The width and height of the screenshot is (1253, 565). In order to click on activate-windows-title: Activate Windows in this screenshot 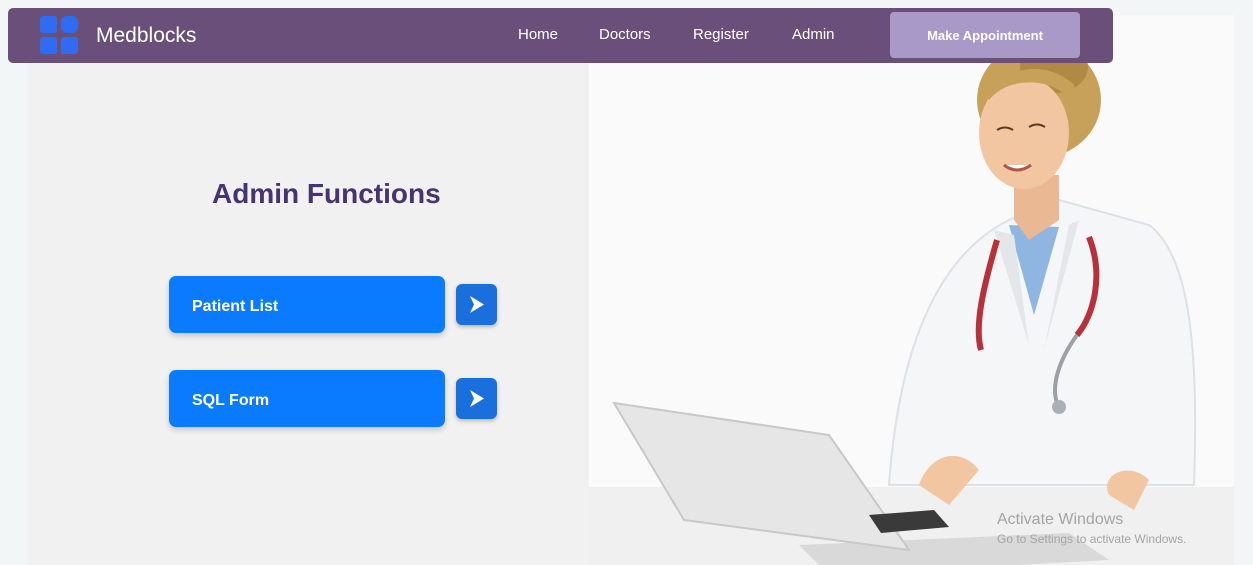, I will do `click(1060, 519)`.